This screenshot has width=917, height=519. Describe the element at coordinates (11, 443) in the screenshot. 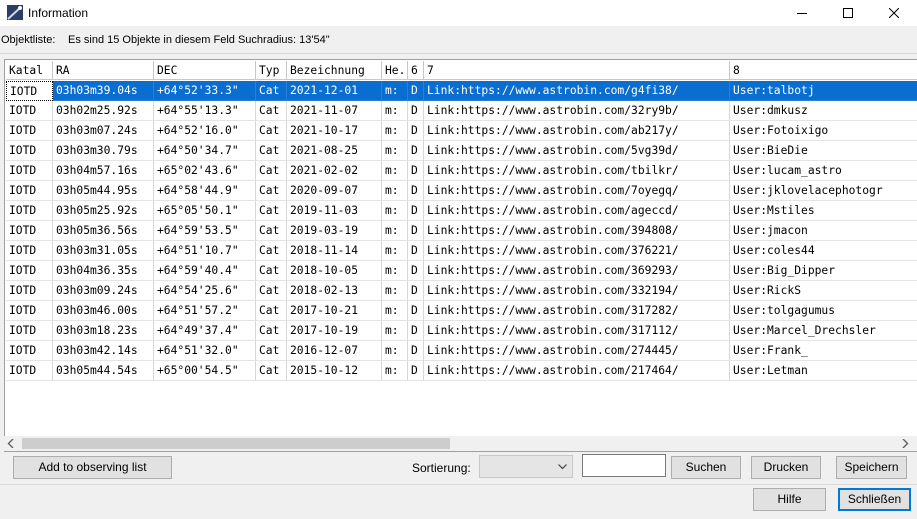

I see `scroll-left-icon` at that location.